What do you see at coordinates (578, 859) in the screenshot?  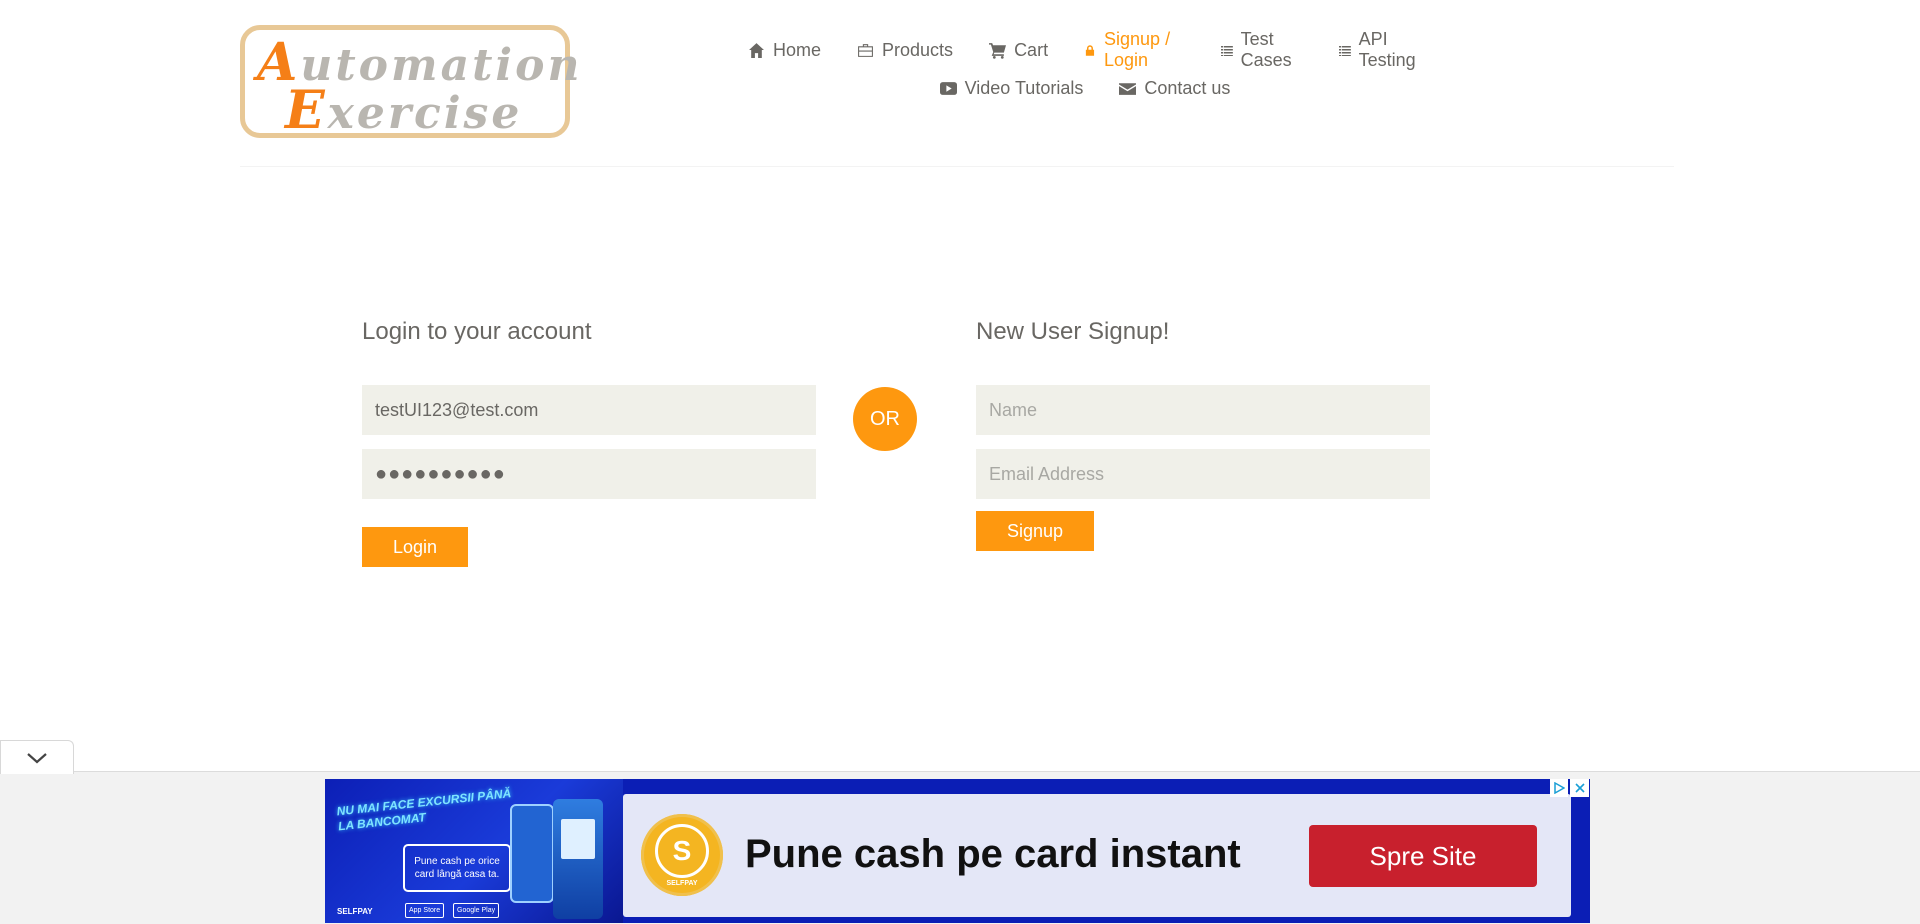 I see `kiosk-illustration` at bounding box center [578, 859].